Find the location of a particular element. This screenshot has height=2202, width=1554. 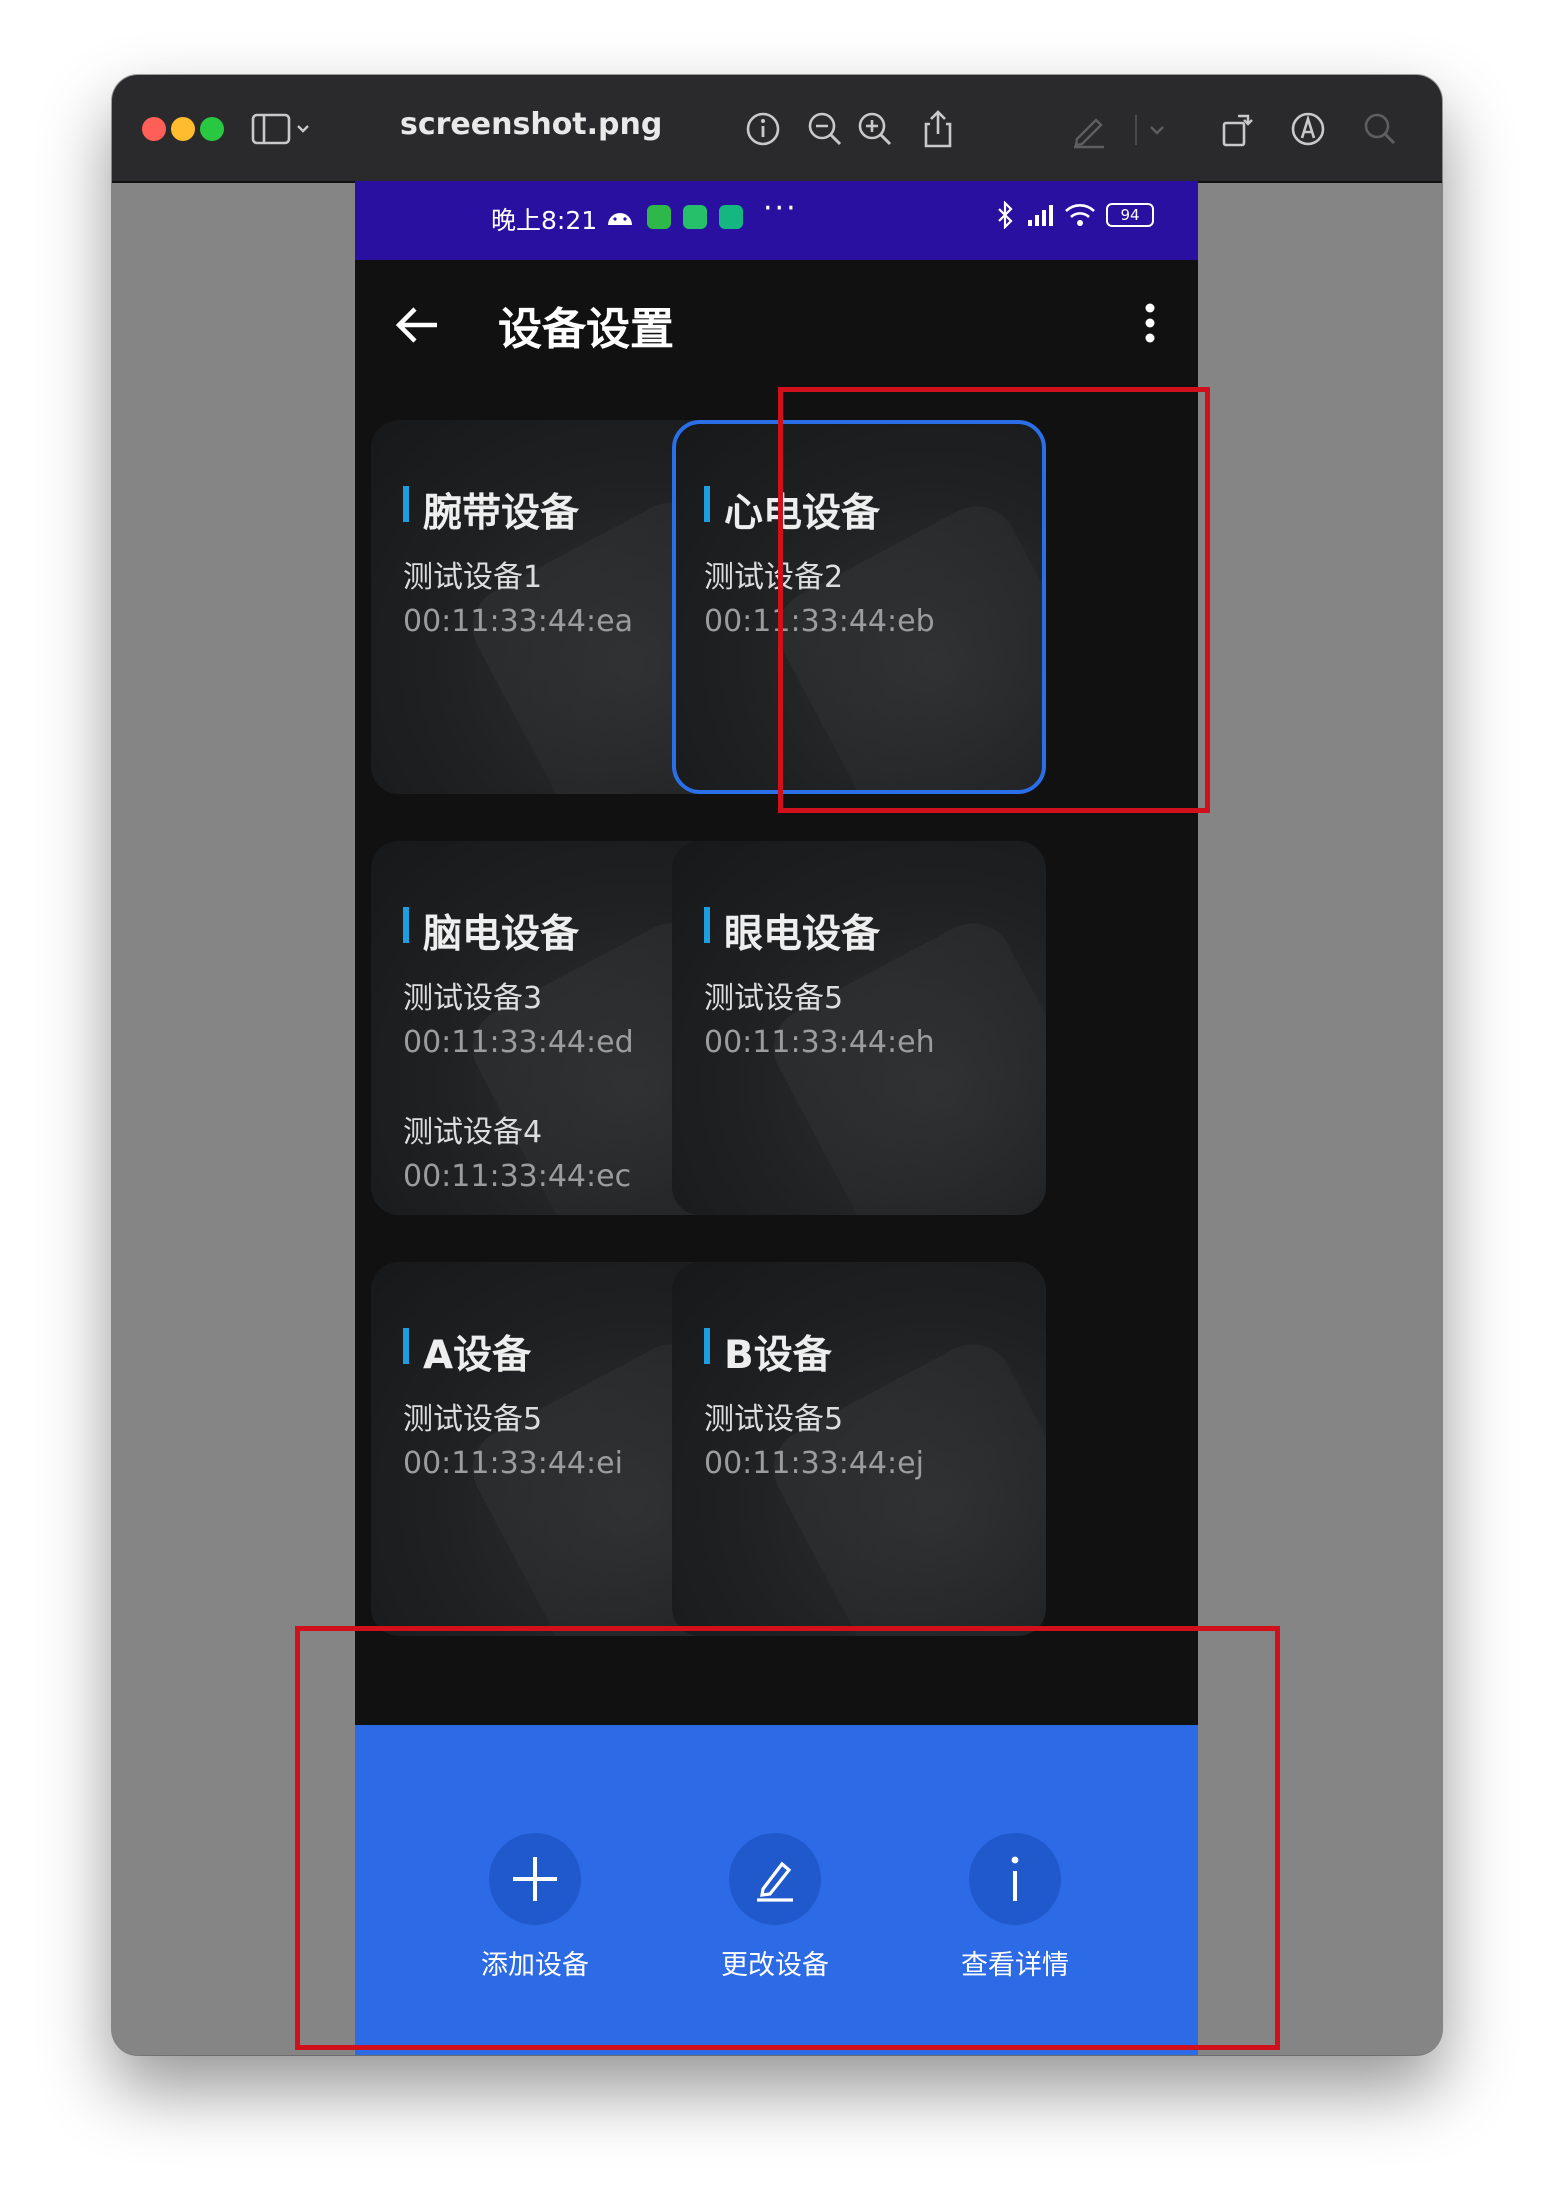

annotation-box-bottom-panel is located at coordinates (787, 1838).